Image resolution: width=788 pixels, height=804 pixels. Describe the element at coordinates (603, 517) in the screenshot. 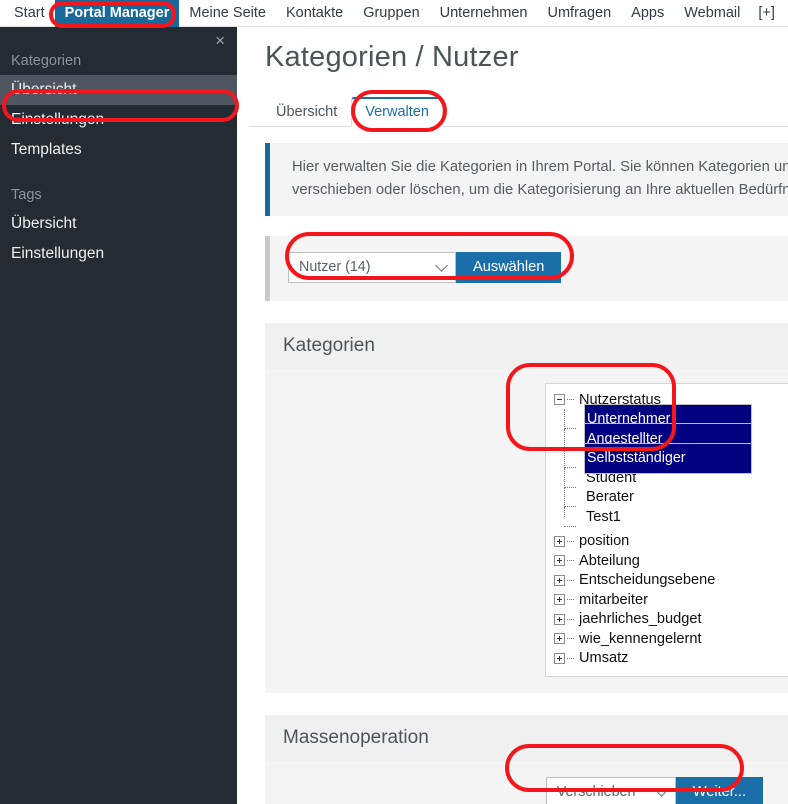

I see `tree-label: Test1` at that location.